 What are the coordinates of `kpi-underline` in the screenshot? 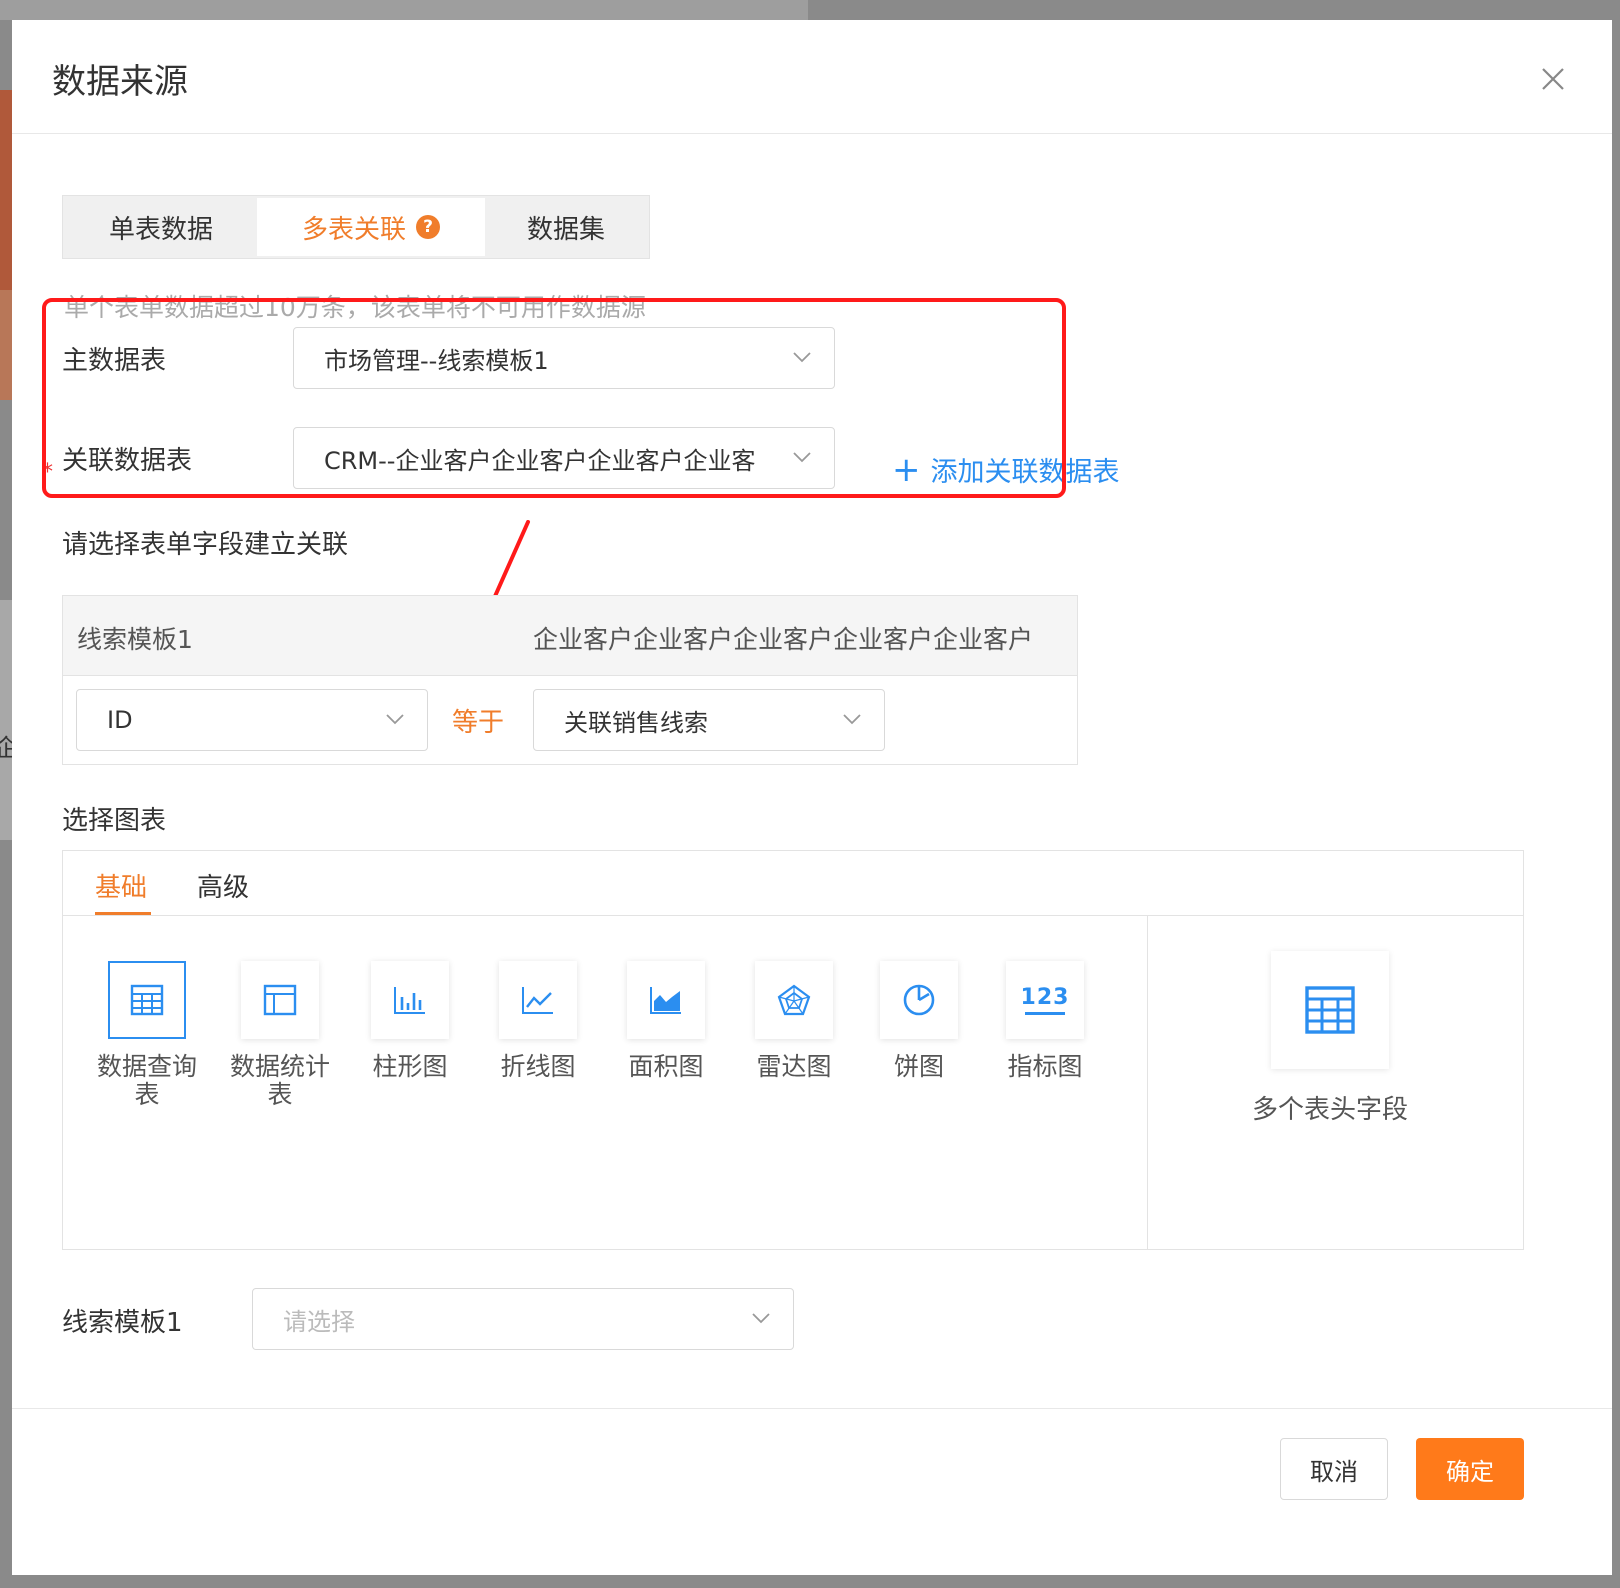 It's located at (1045, 1013).